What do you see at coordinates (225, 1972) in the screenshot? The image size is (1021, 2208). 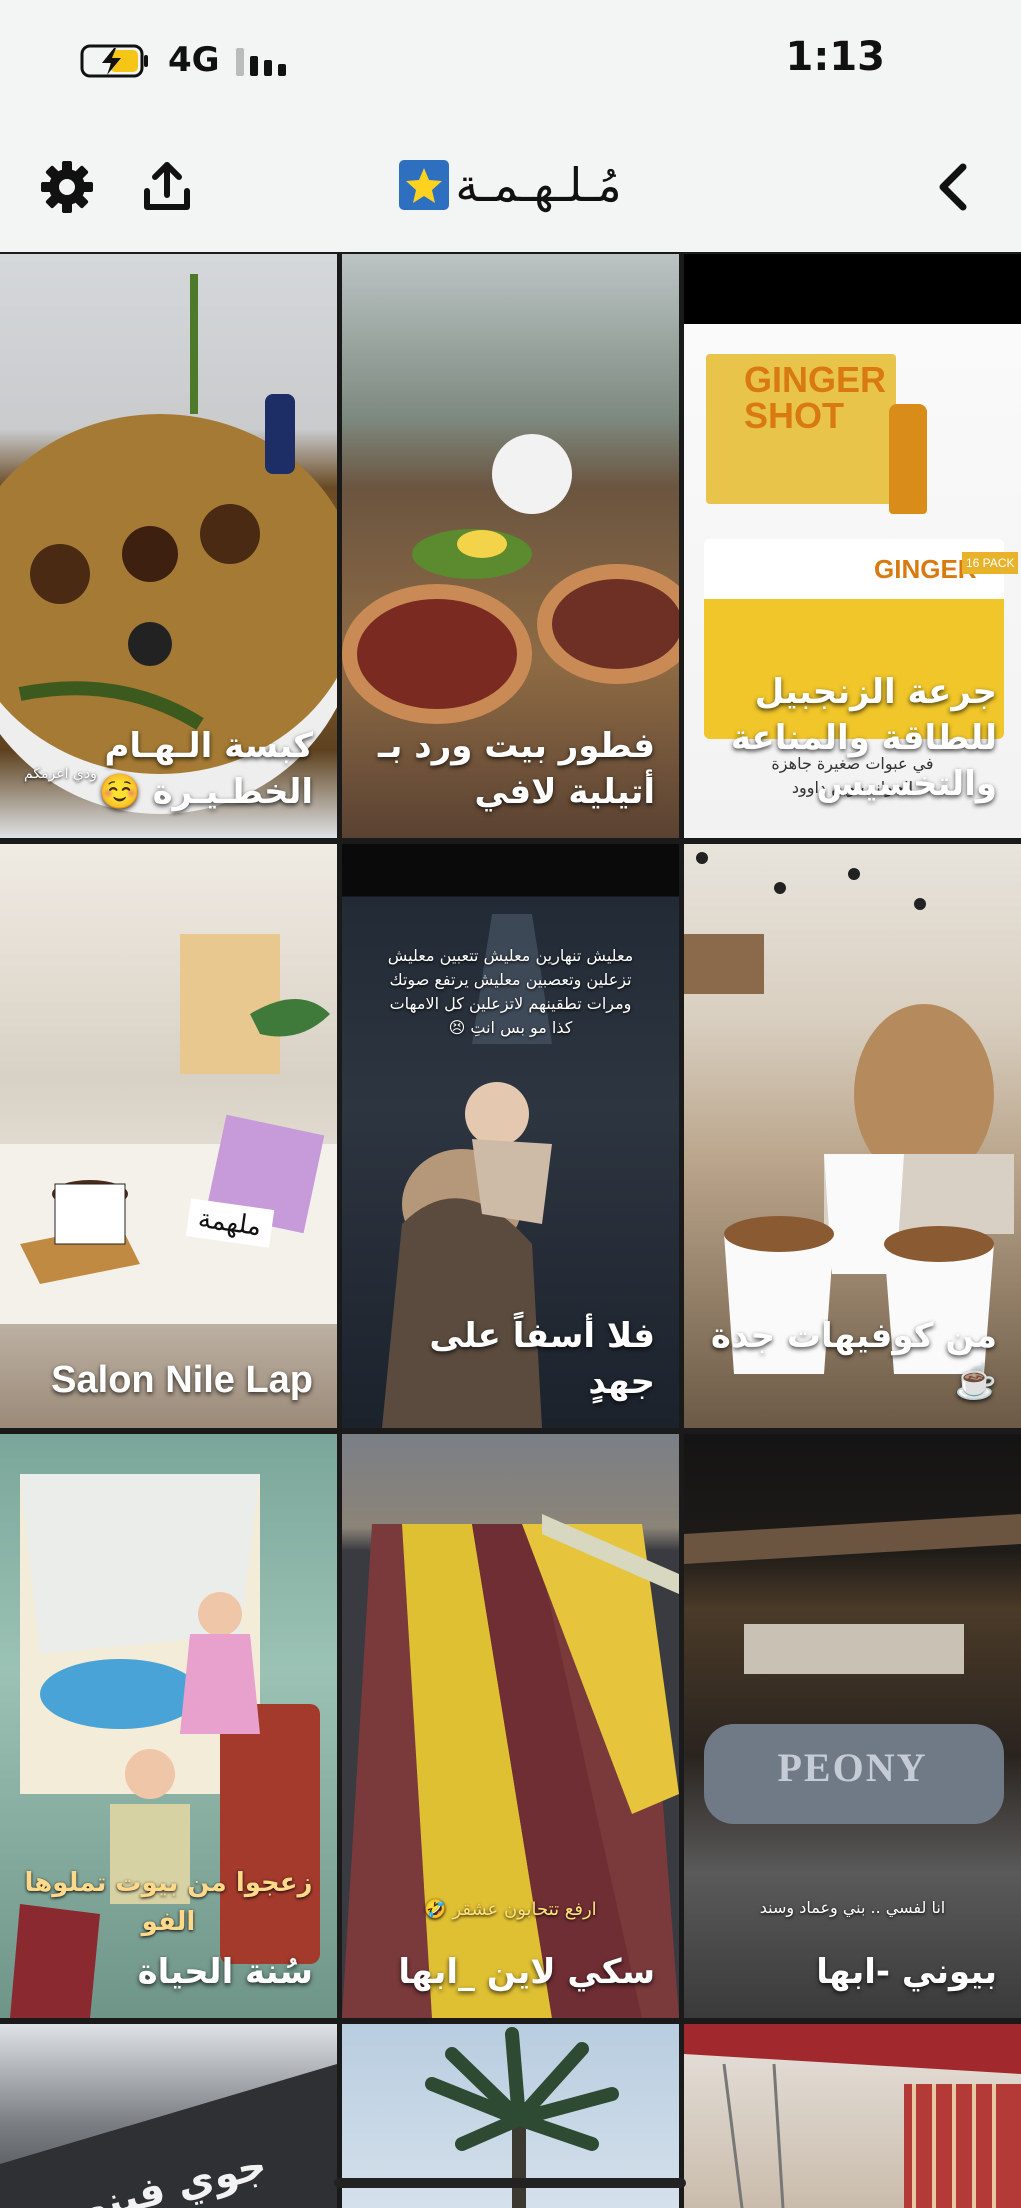 I see `tile-caption: سُنة الحياة` at bounding box center [225, 1972].